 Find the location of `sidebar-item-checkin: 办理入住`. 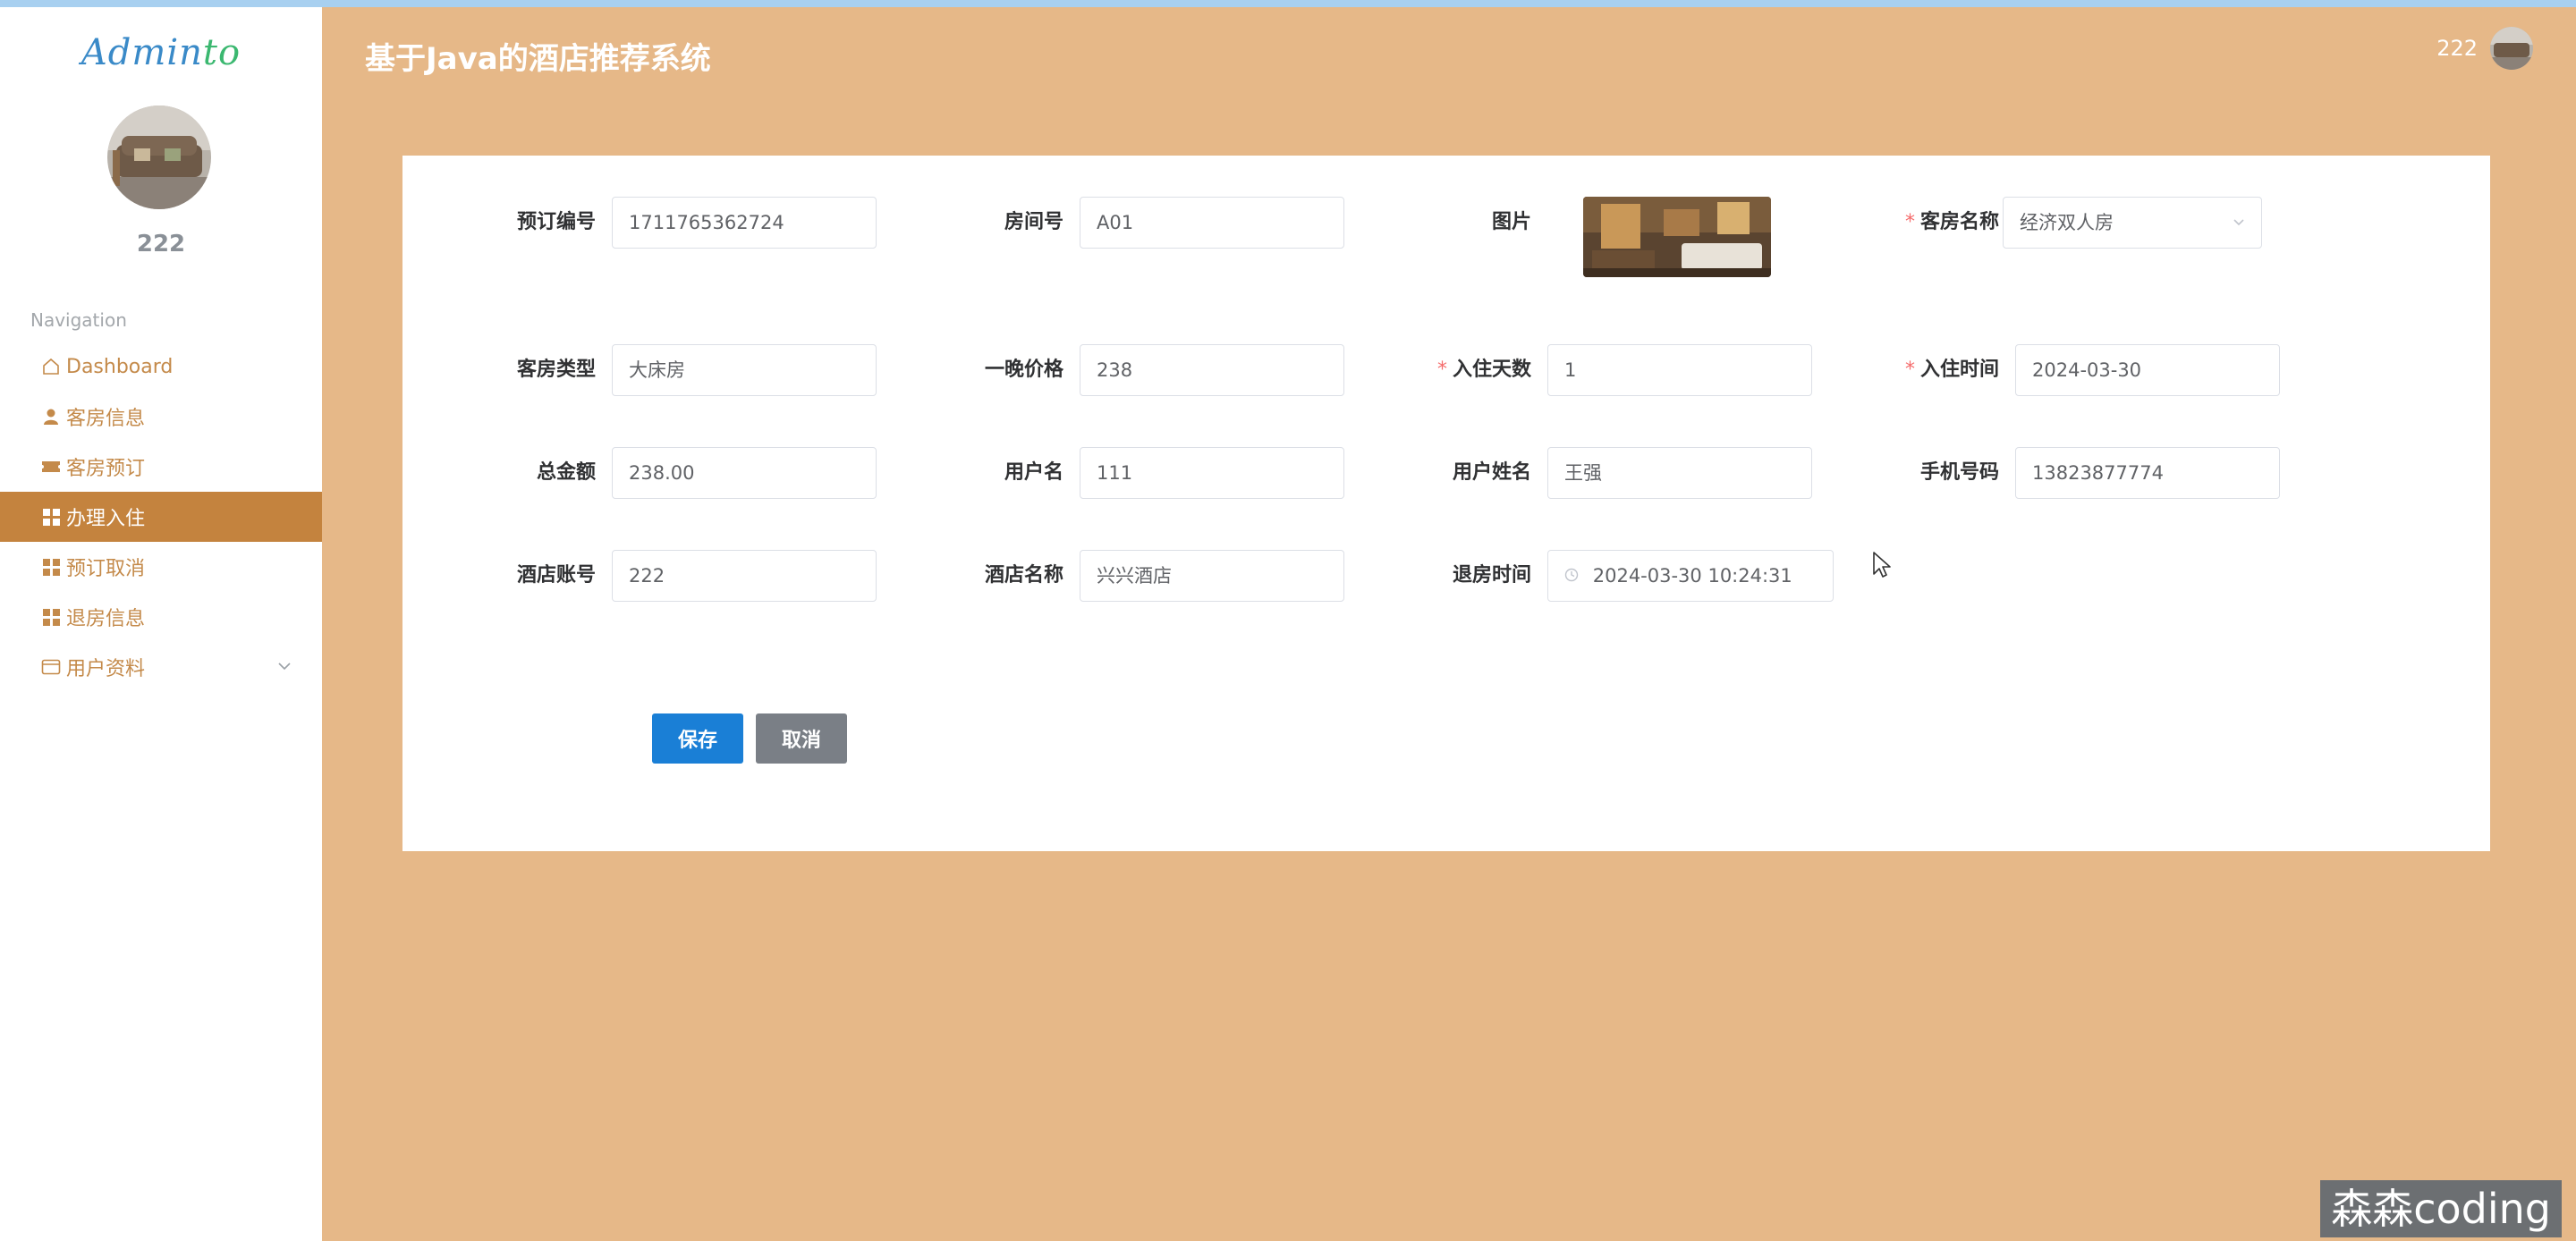

sidebar-item-checkin: 办理入住 is located at coordinates (161, 517).